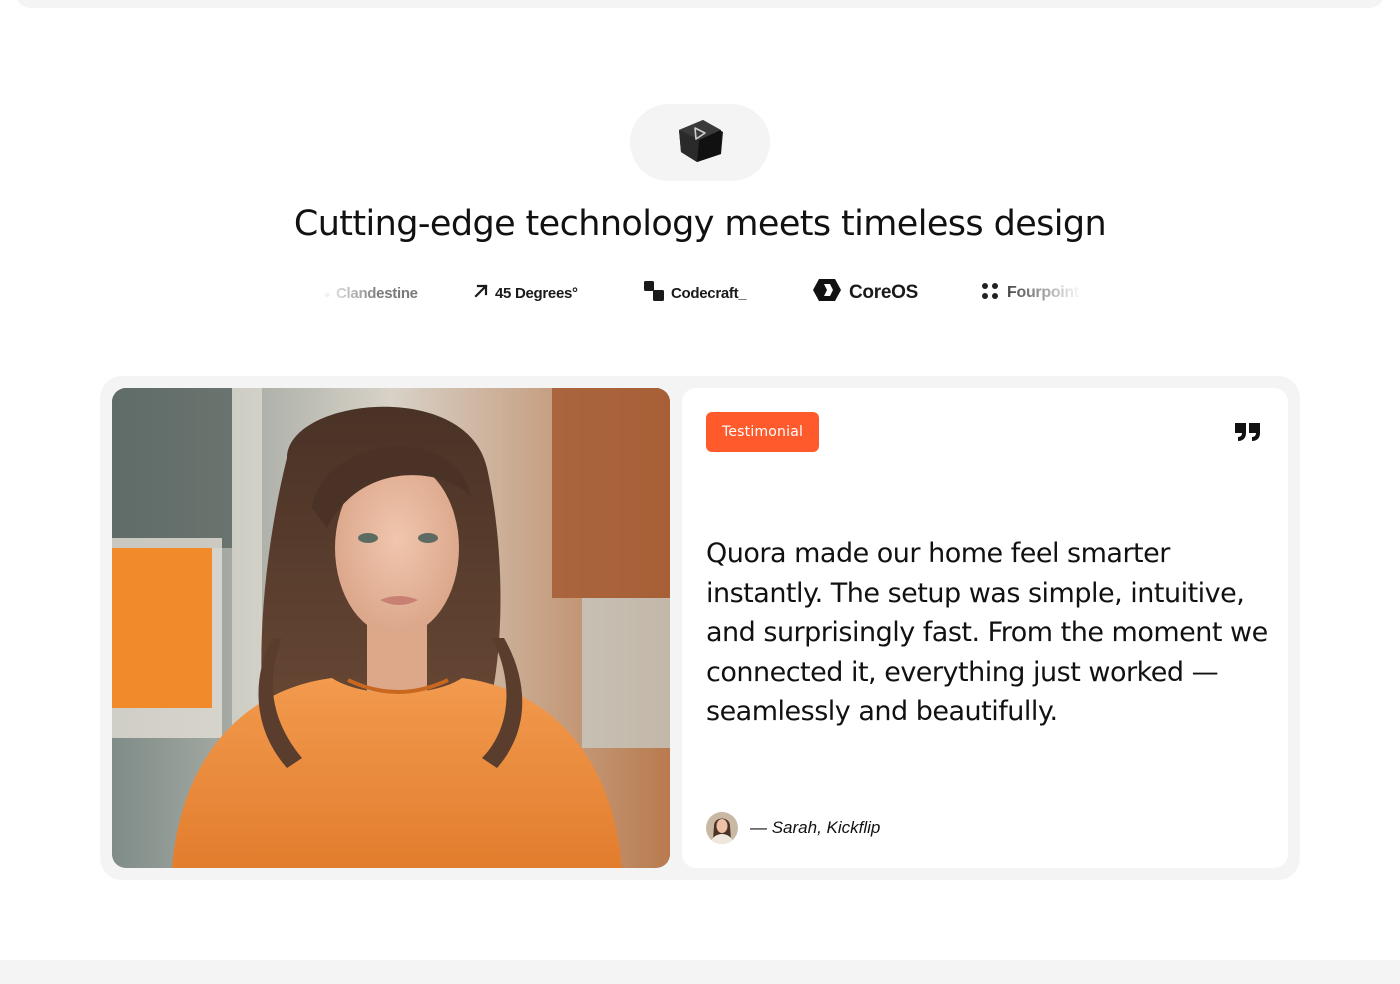 Image resolution: width=1400 pixels, height=984 pixels. What do you see at coordinates (700, 4) in the screenshot?
I see `previous-section-edge` at bounding box center [700, 4].